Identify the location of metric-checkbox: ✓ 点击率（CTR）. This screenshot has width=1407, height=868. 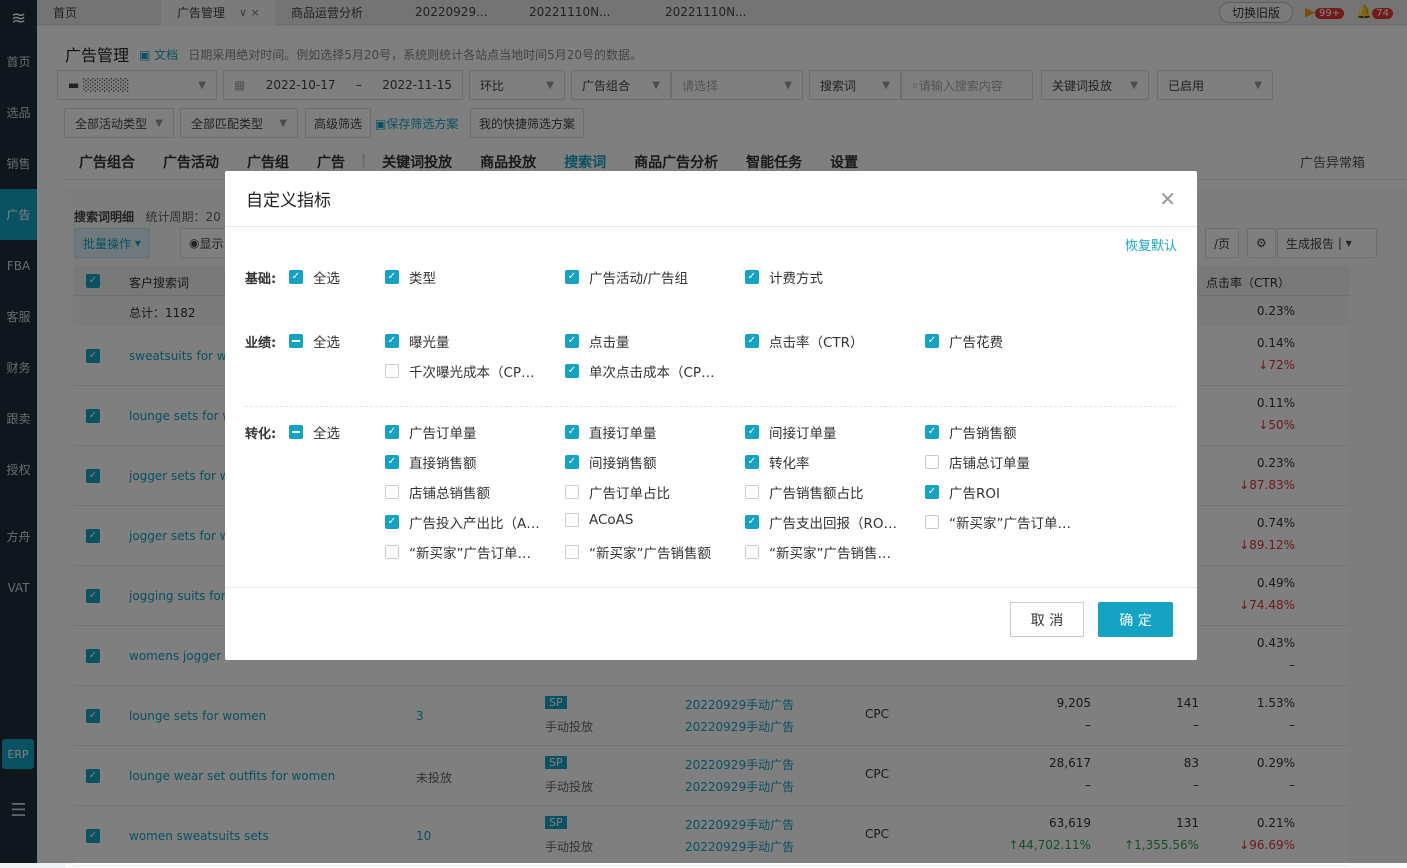
(804, 341).